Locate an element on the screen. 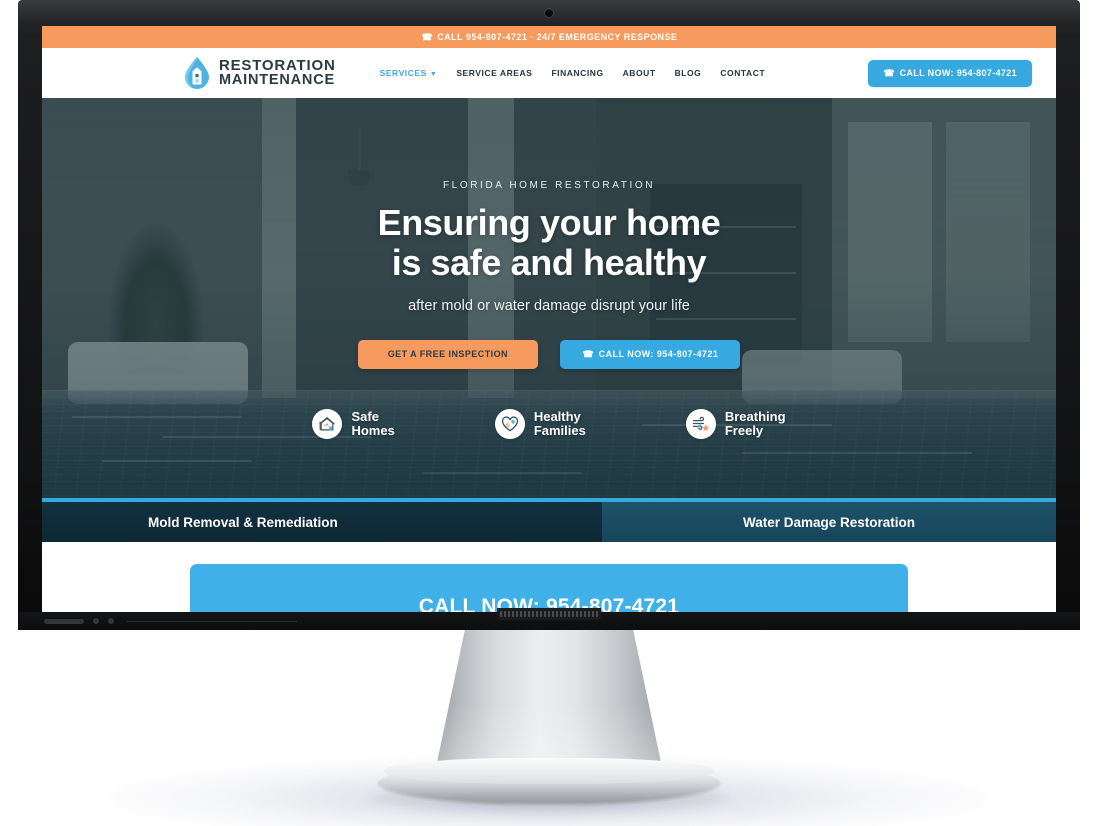  hero-call-now-label: CALL NOW: 954-807-4721 is located at coordinates (658, 354).